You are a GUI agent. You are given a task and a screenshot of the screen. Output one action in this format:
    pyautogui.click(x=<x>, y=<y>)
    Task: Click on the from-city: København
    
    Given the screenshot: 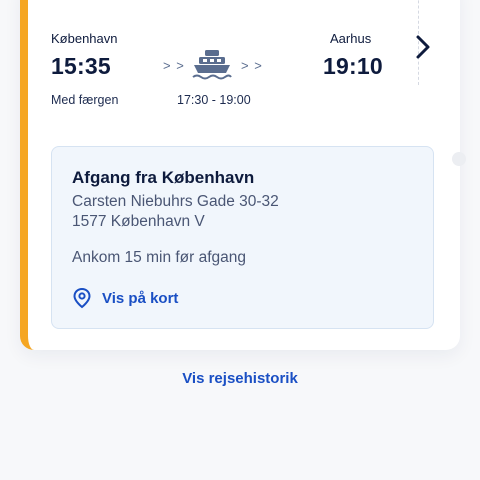 What is the action you would take?
    pyautogui.click(x=84, y=38)
    